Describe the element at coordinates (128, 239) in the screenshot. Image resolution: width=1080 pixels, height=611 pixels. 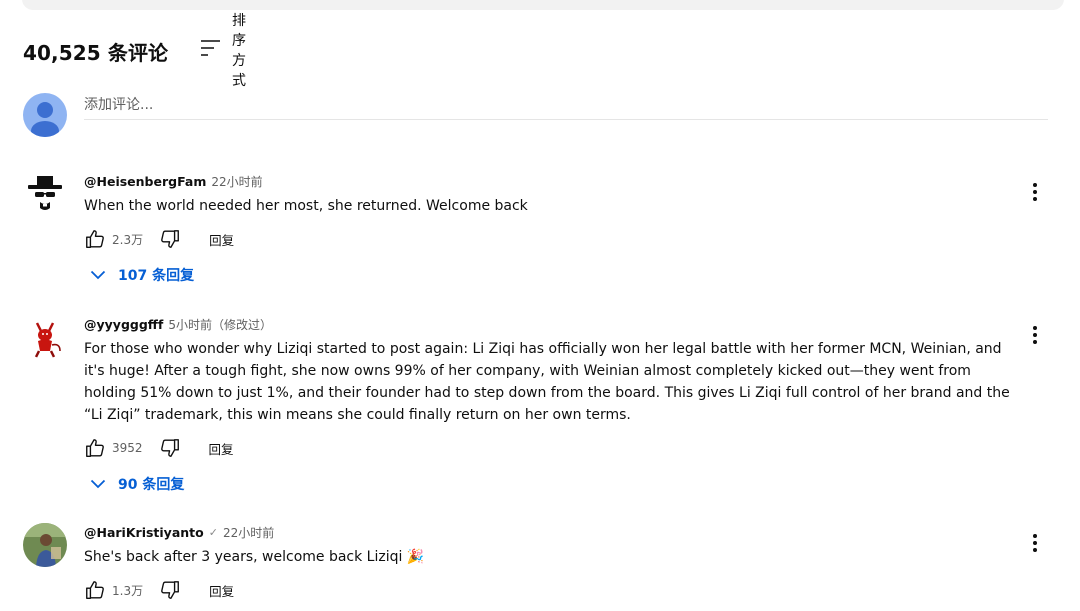
I see `like-count: 2.3万` at that location.